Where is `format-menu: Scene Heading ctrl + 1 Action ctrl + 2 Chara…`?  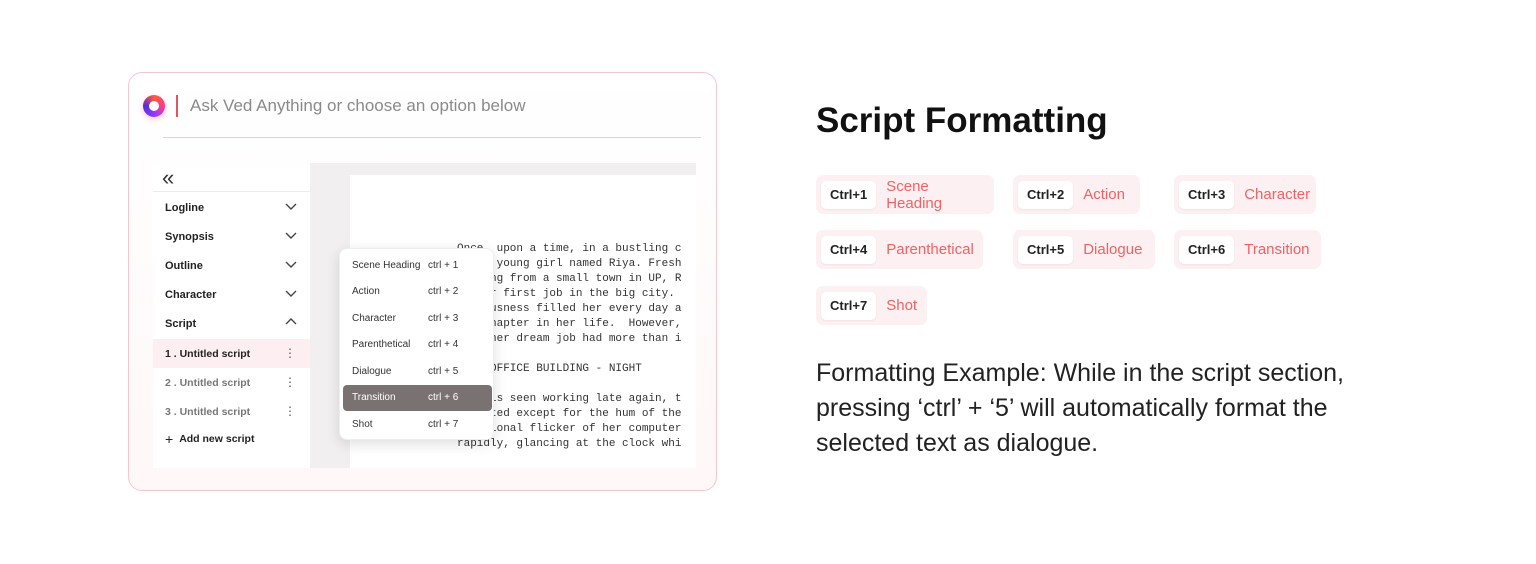 format-menu: Scene Heading ctrl + 1 Action ctrl + 2 Chara… is located at coordinates (416, 344).